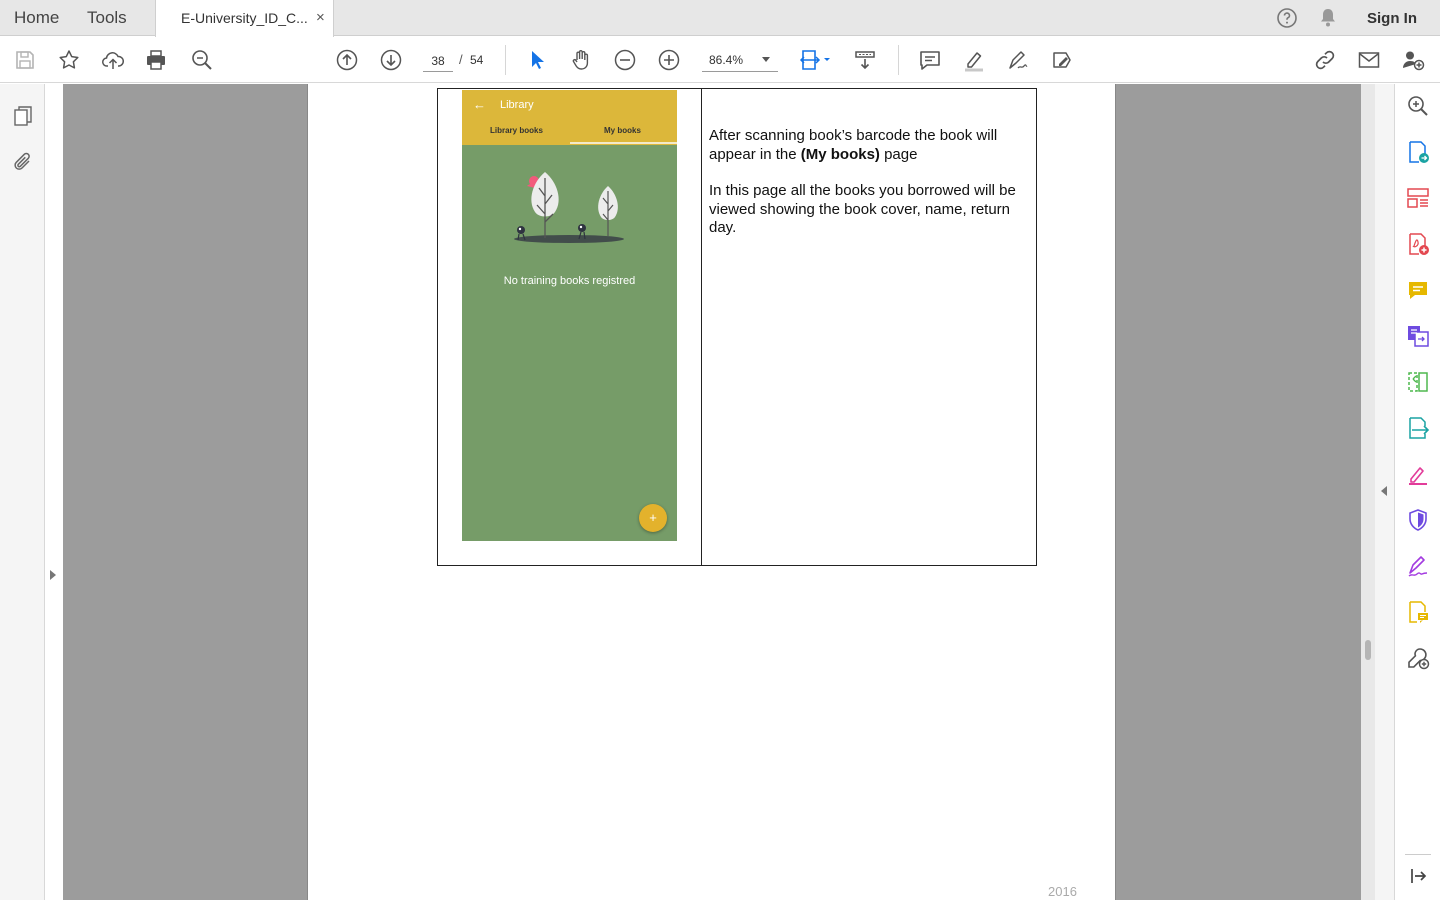  What do you see at coordinates (701, 327) in the screenshot?
I see `table-column-divider` at bounding box center [701, 327].